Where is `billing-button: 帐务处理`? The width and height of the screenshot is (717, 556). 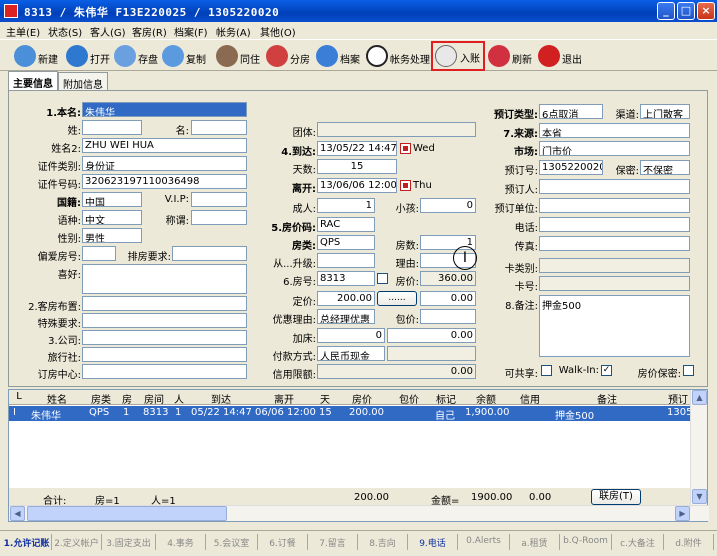
billing-button: 帐务处理 is located at coordinates (398, 56).